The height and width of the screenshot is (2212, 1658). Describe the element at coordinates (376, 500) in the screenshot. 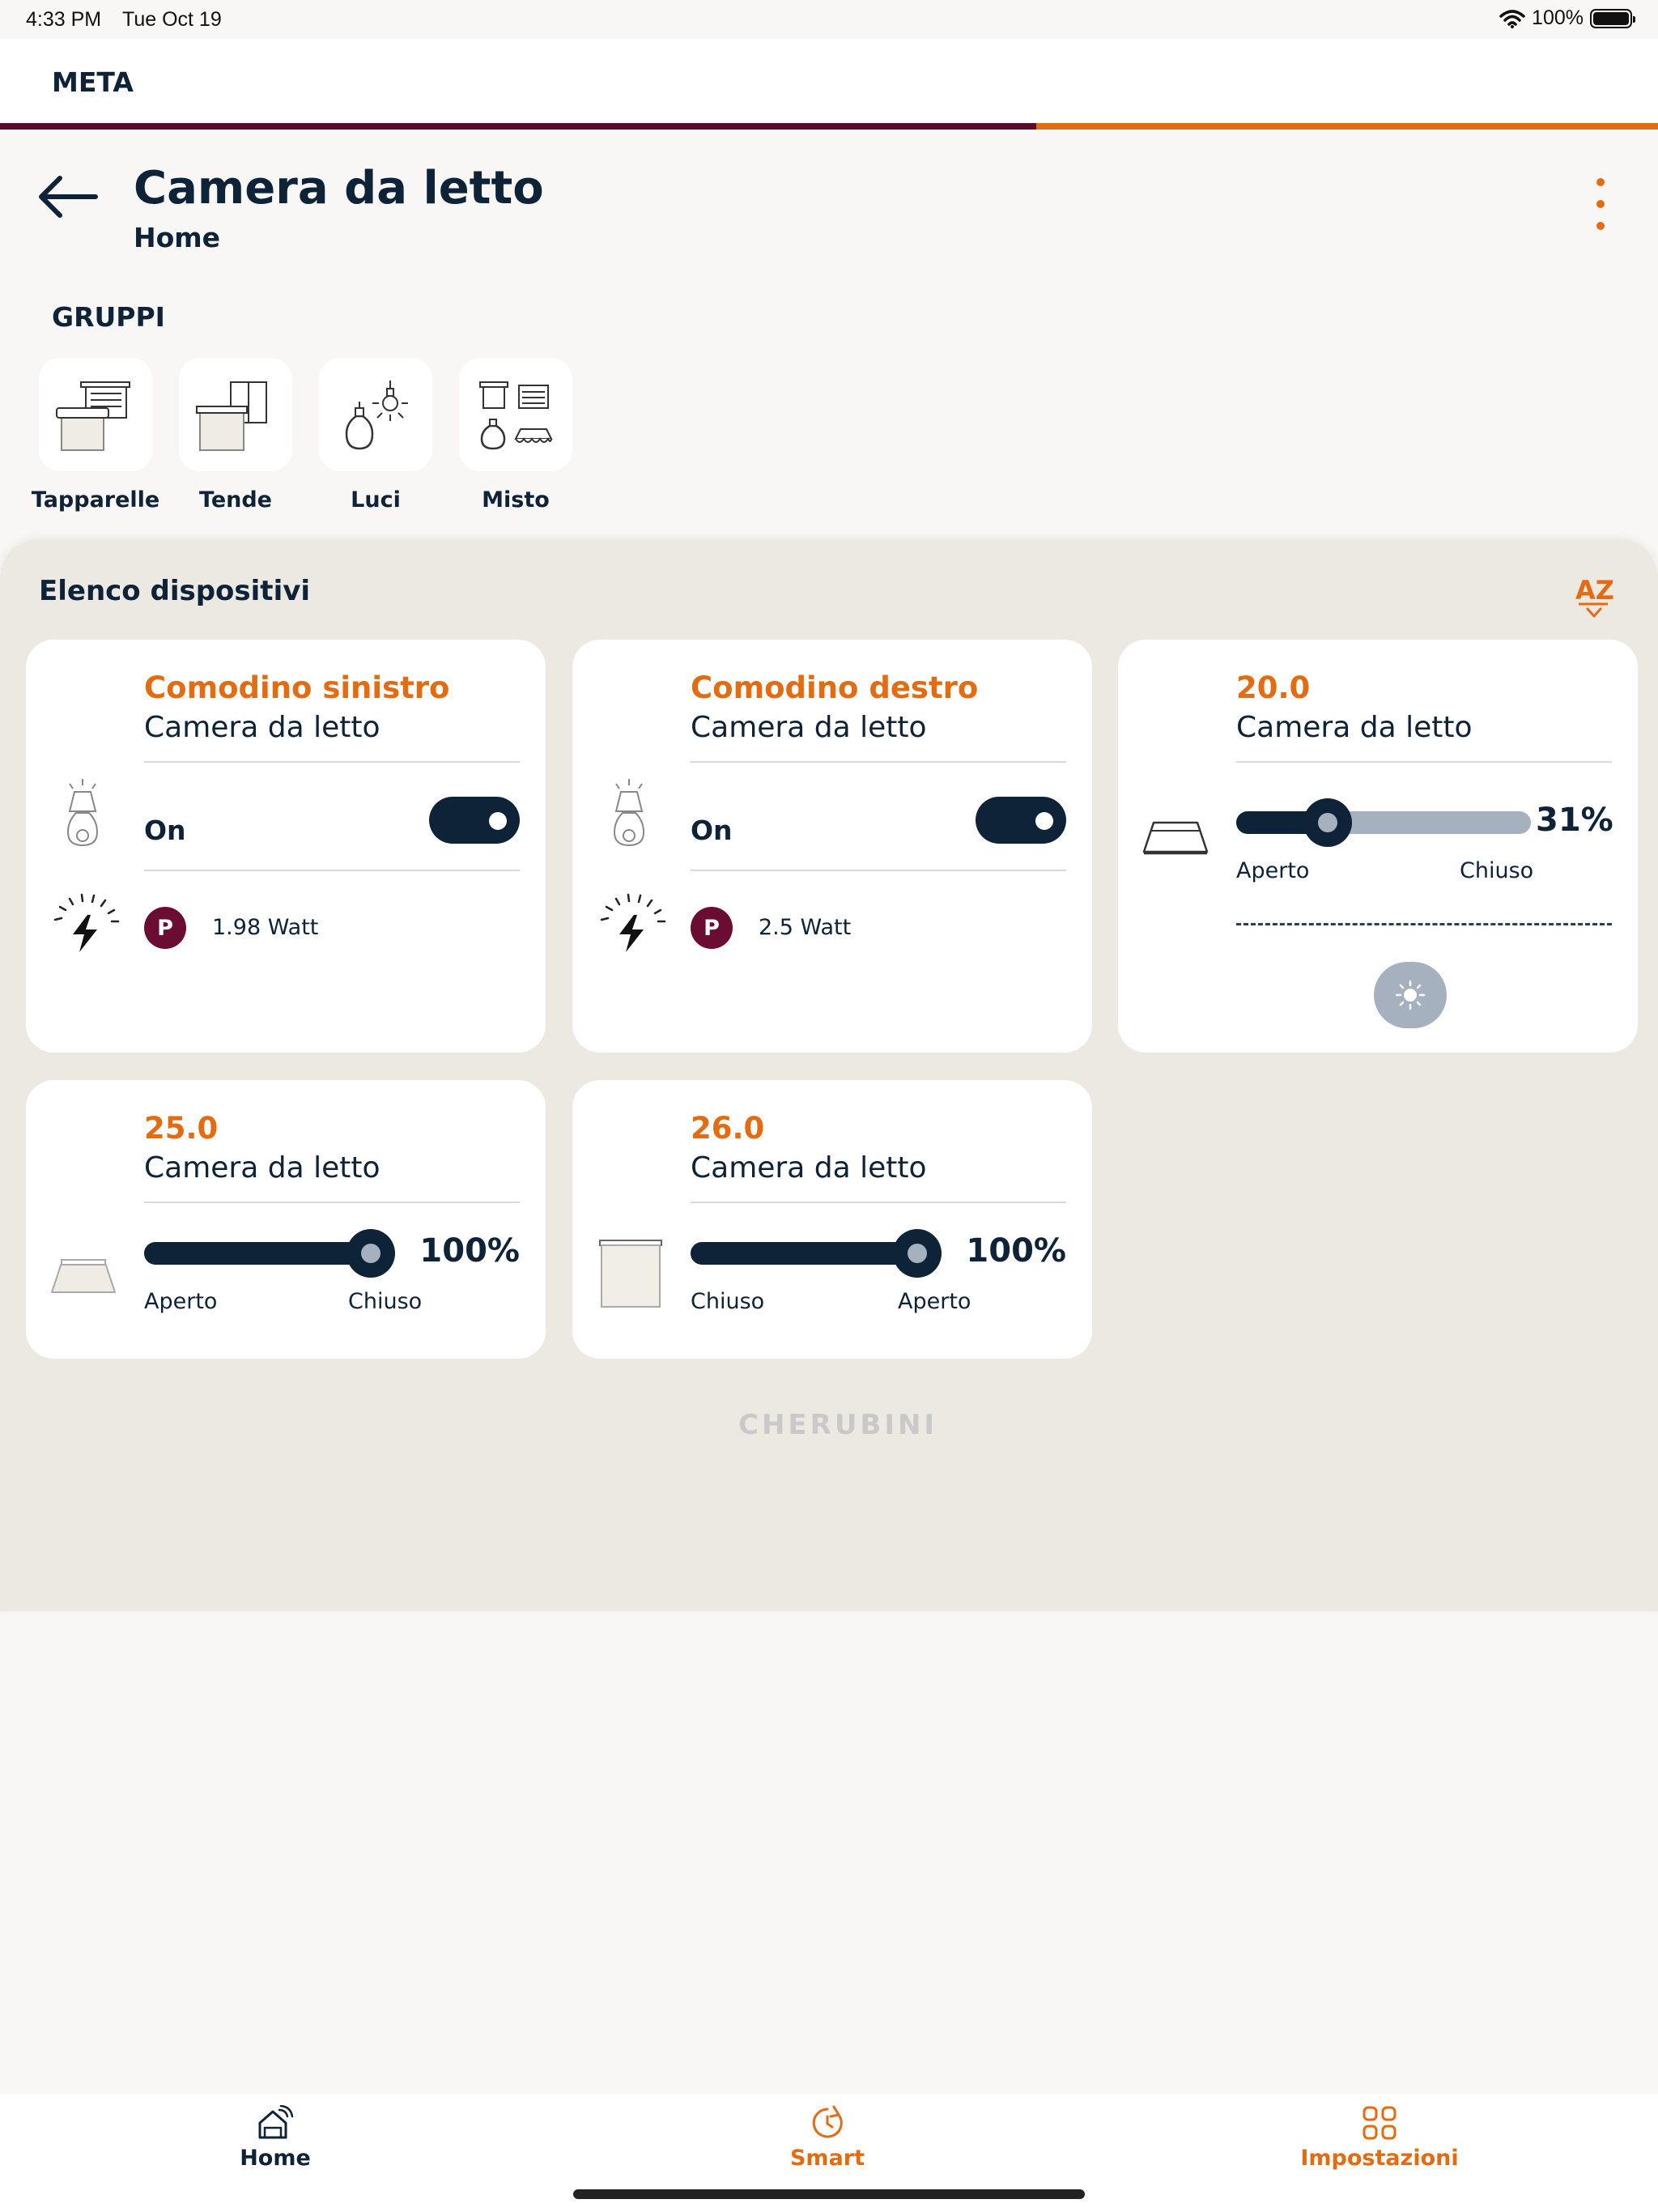

I see `group-label: Luci` at that location.